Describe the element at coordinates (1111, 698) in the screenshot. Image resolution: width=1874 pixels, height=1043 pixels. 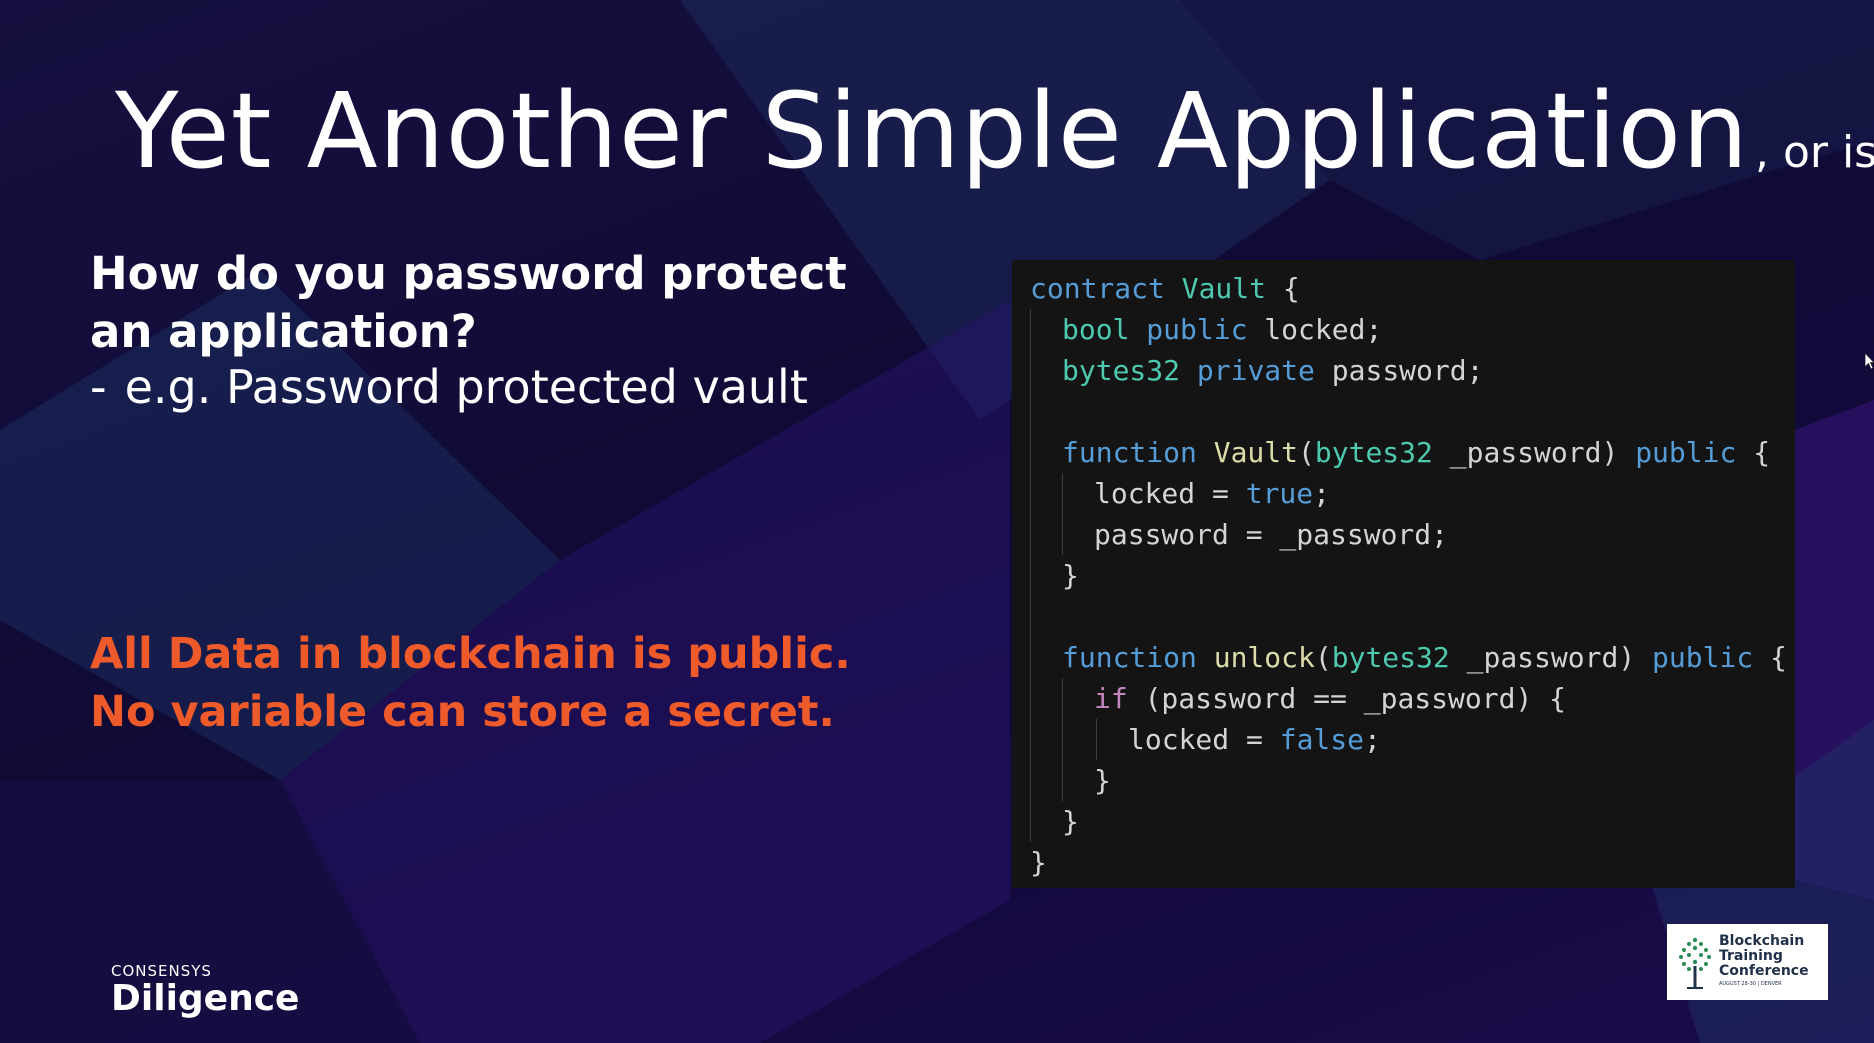
I see `code-token: if` at that location.